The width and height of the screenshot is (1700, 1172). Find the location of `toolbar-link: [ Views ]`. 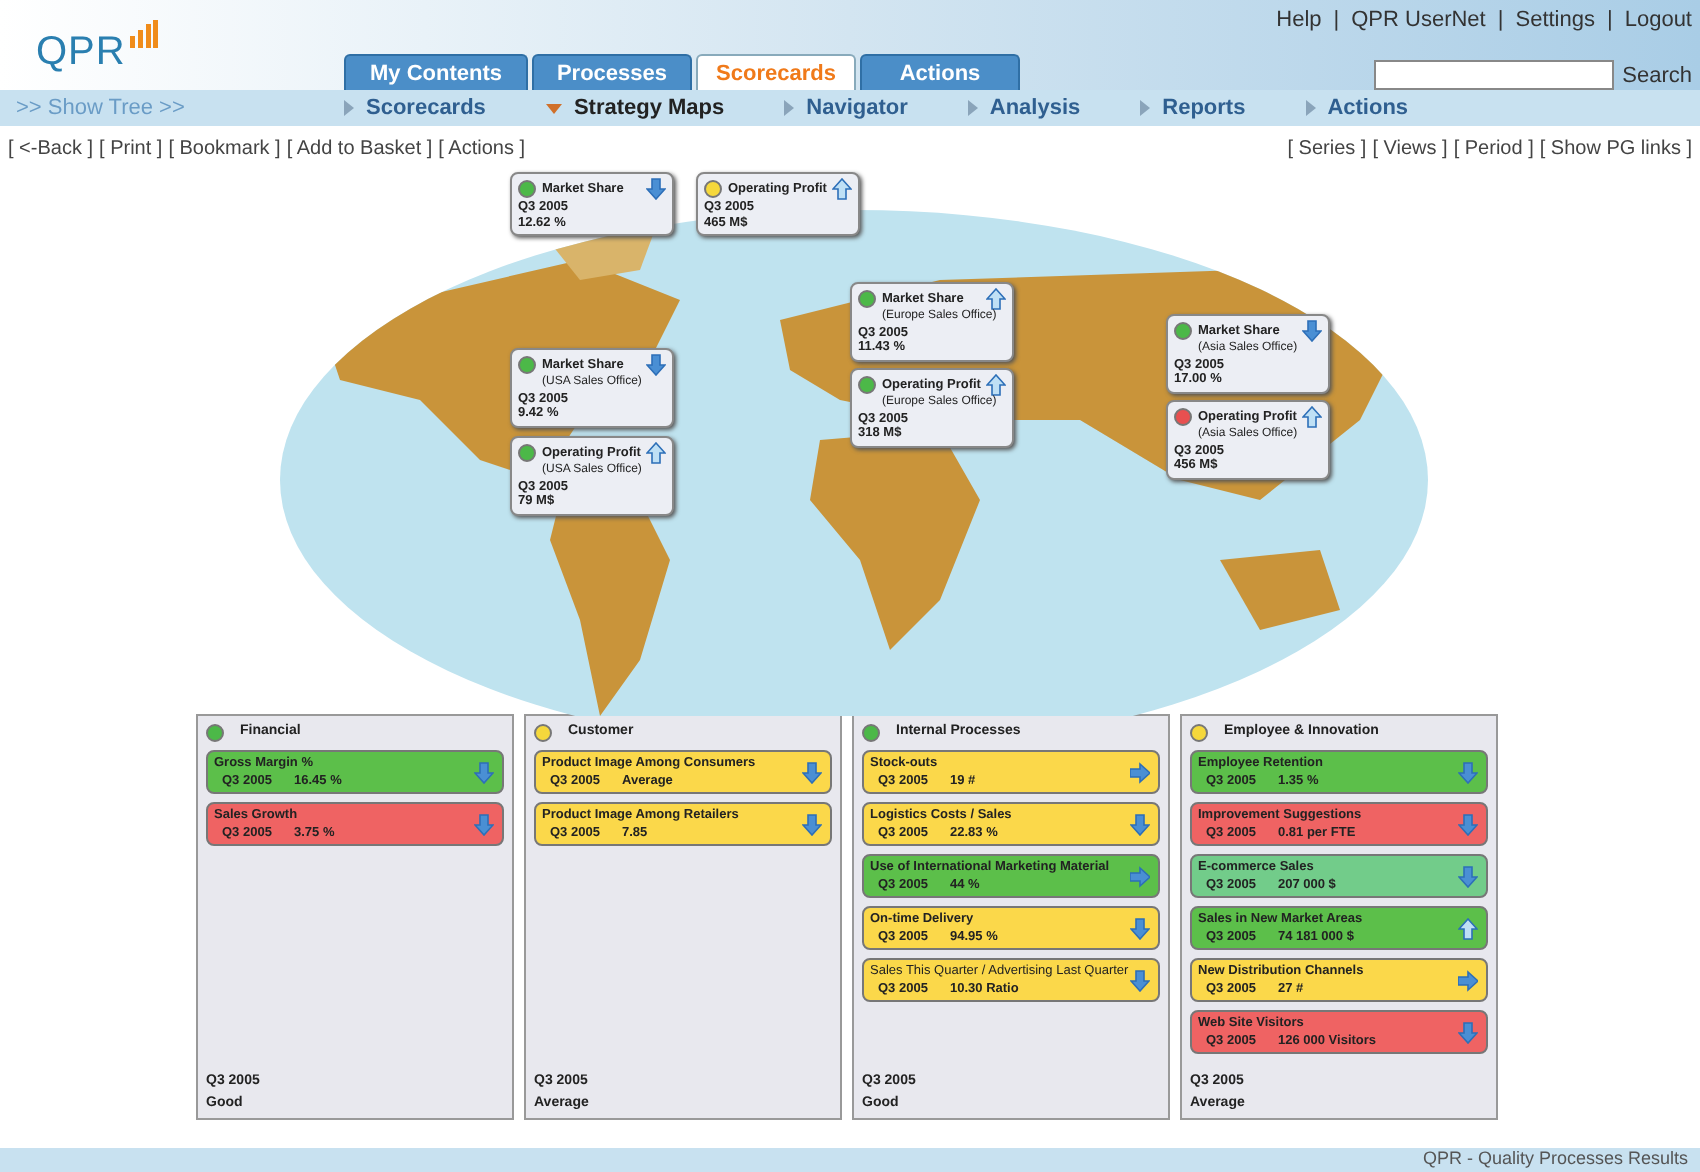

toolbar-link: [ Views ] is located at coordinates (1410, 148).